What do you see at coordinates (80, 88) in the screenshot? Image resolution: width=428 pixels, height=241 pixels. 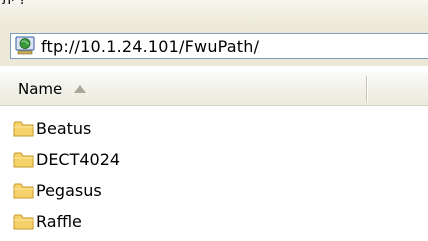 I see `sort-ascending-icon` at bounding box center [80, 88].